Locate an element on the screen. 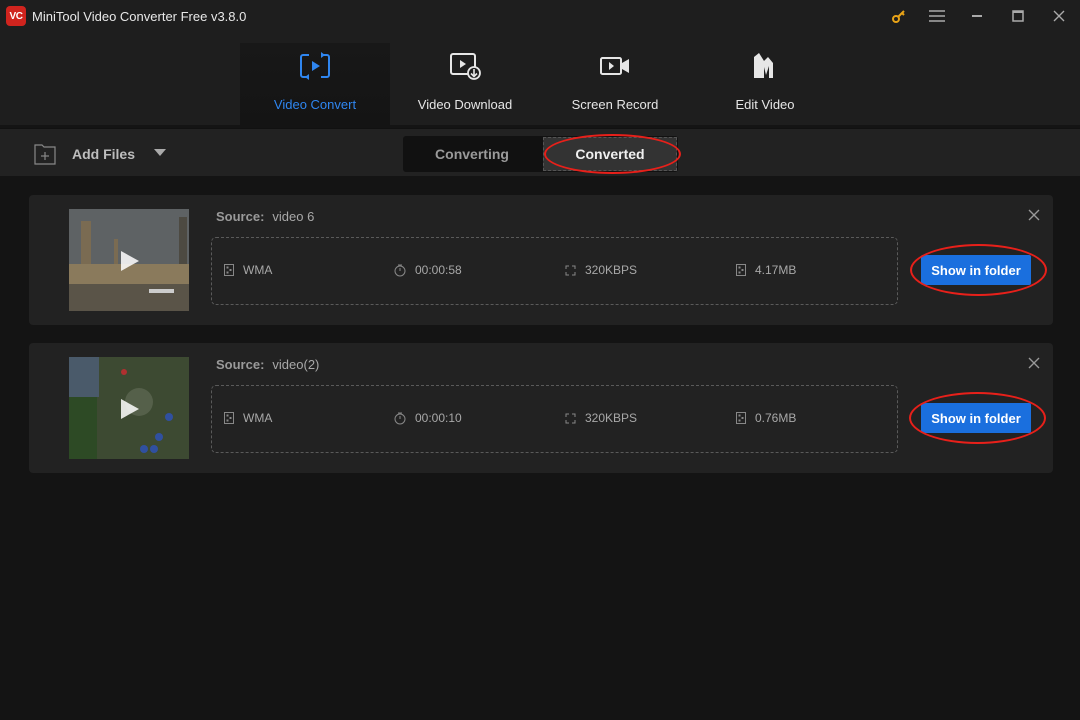 The width and height of the screenshot is (1080, 720). source-name: video 6 is located at coordinates (293, 216).